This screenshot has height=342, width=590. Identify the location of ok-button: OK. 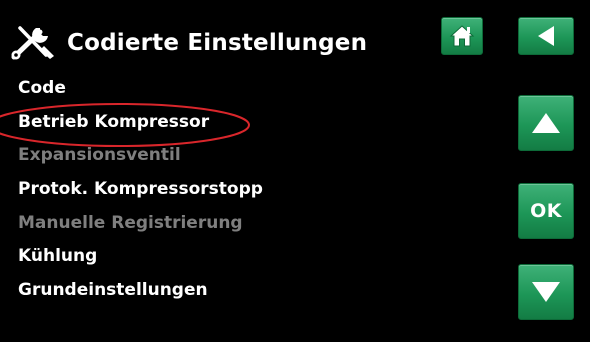
(546, 211).